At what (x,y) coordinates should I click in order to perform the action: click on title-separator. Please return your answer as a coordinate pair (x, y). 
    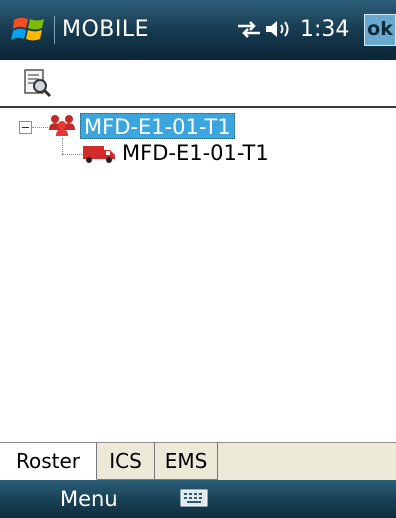
    Looking at the image, I should click on (54, 30).